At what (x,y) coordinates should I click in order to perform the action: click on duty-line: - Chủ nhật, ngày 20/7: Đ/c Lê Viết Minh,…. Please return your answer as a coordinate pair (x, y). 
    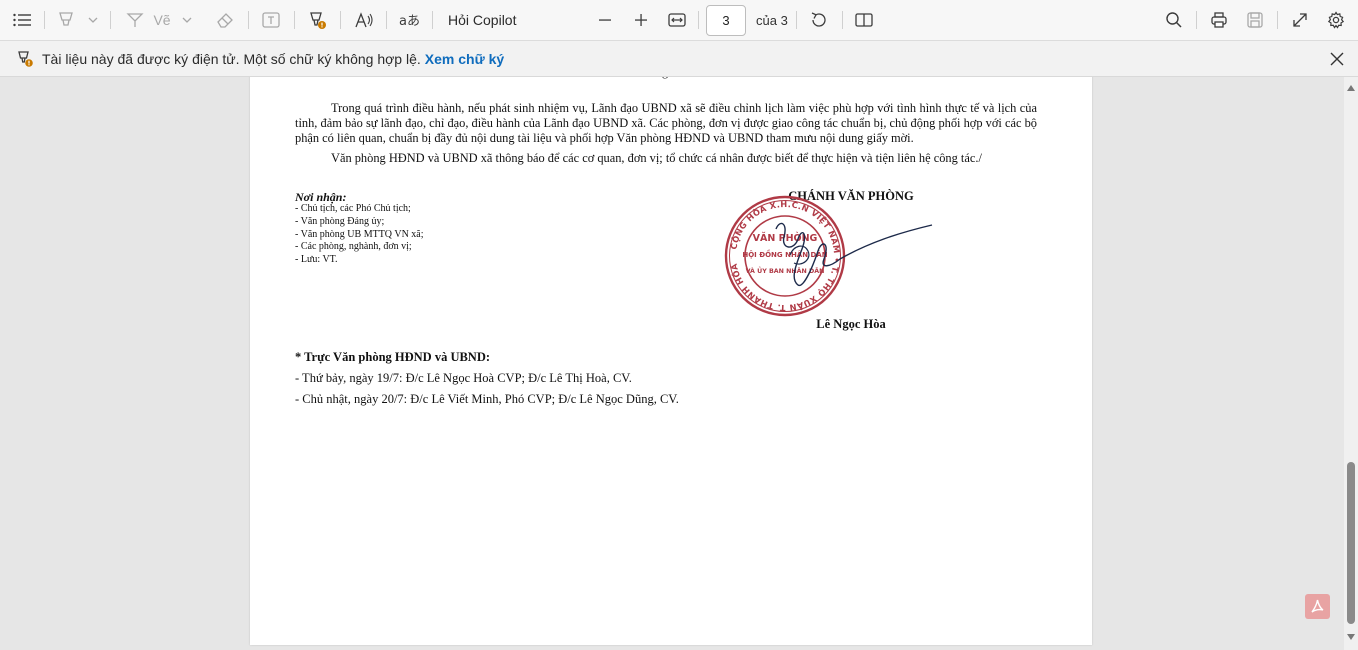
    Looking at the image, I should click on (487, 399).